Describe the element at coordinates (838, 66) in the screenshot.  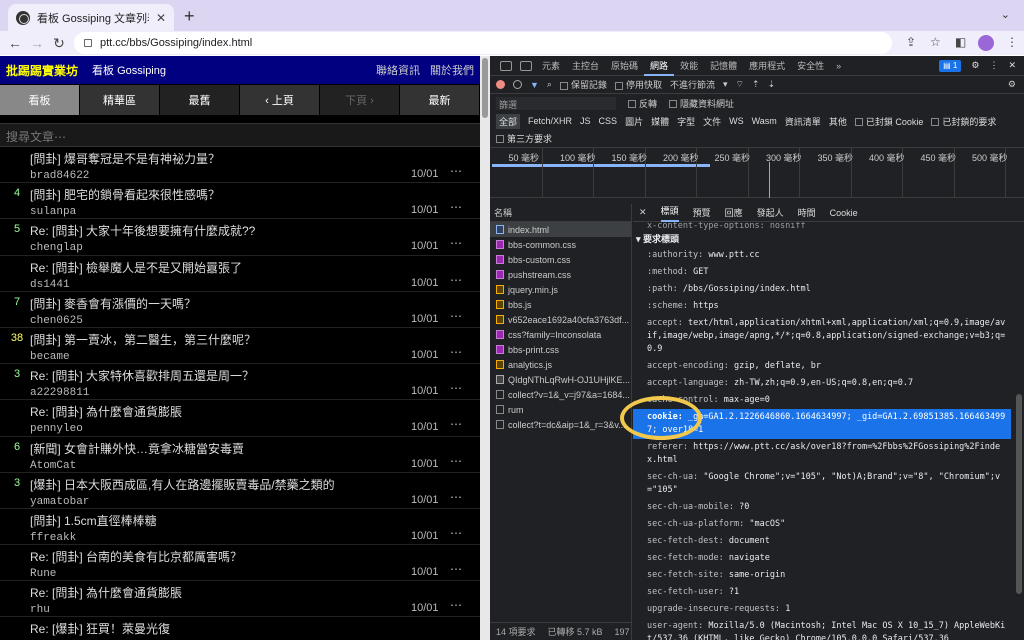
I see `more-tabs-icon: »` at that location.